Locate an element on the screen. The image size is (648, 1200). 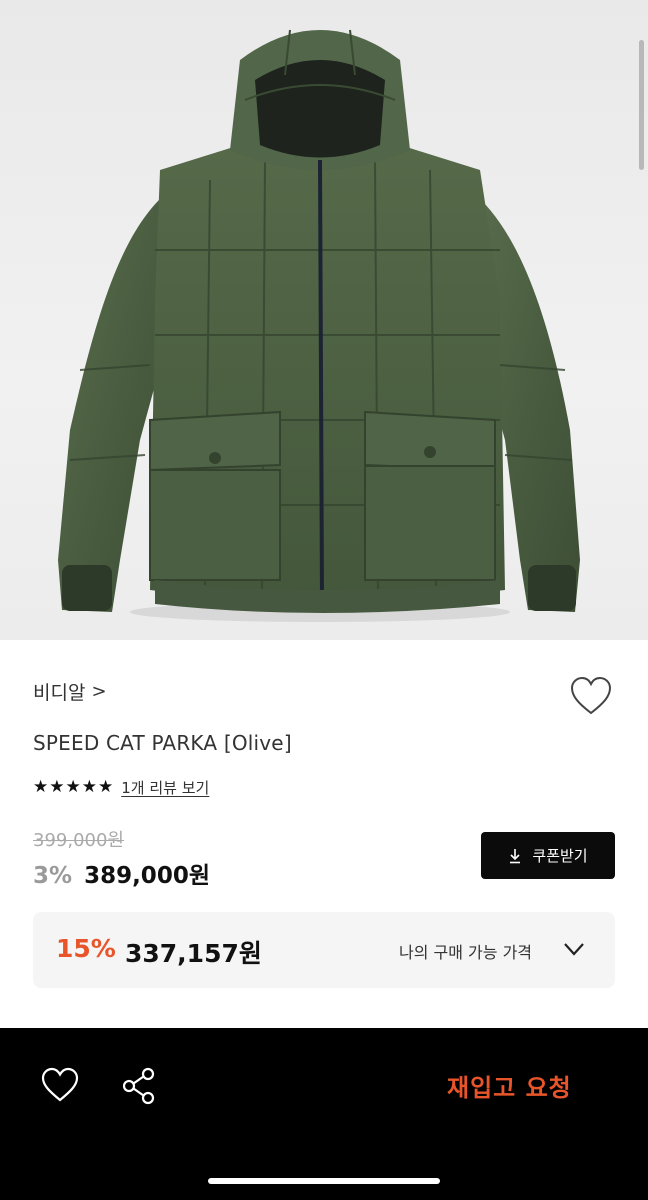
discount-rate: 3% is located at coordinates (53, 876).